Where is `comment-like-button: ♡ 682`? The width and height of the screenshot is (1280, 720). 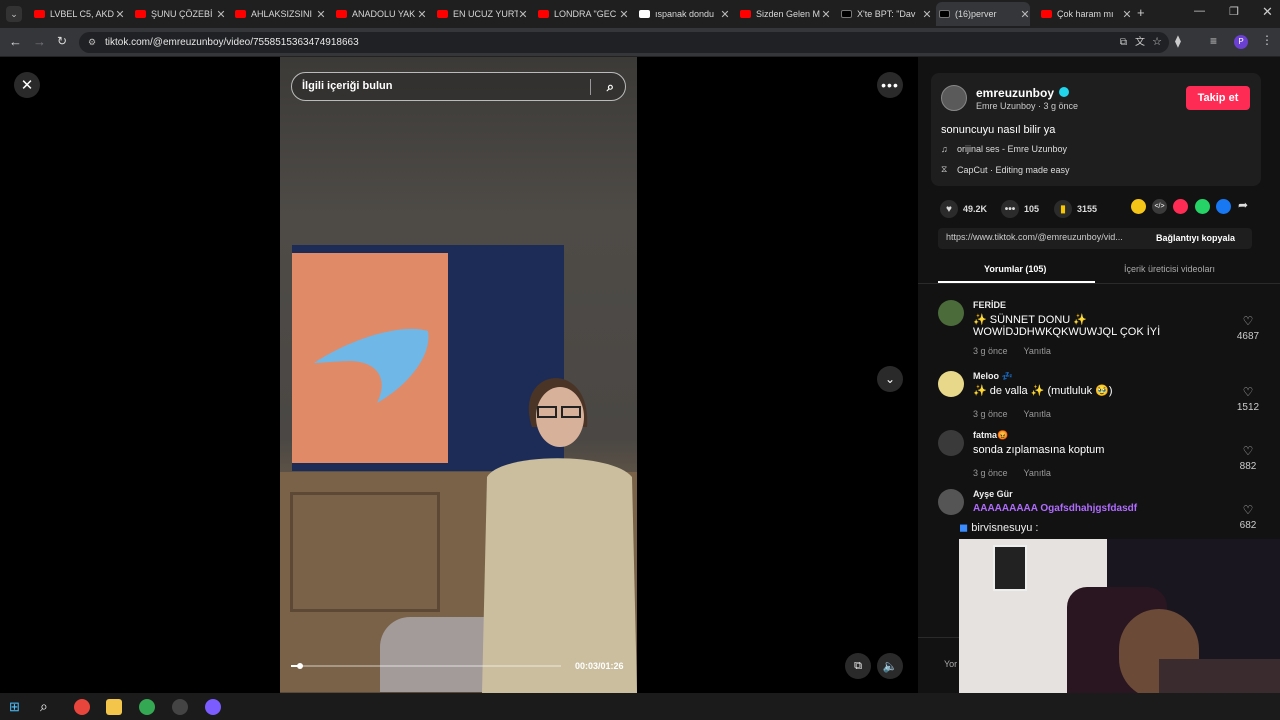 comment-like-button: ♡ 682 is located at coordinates (1248, 517).